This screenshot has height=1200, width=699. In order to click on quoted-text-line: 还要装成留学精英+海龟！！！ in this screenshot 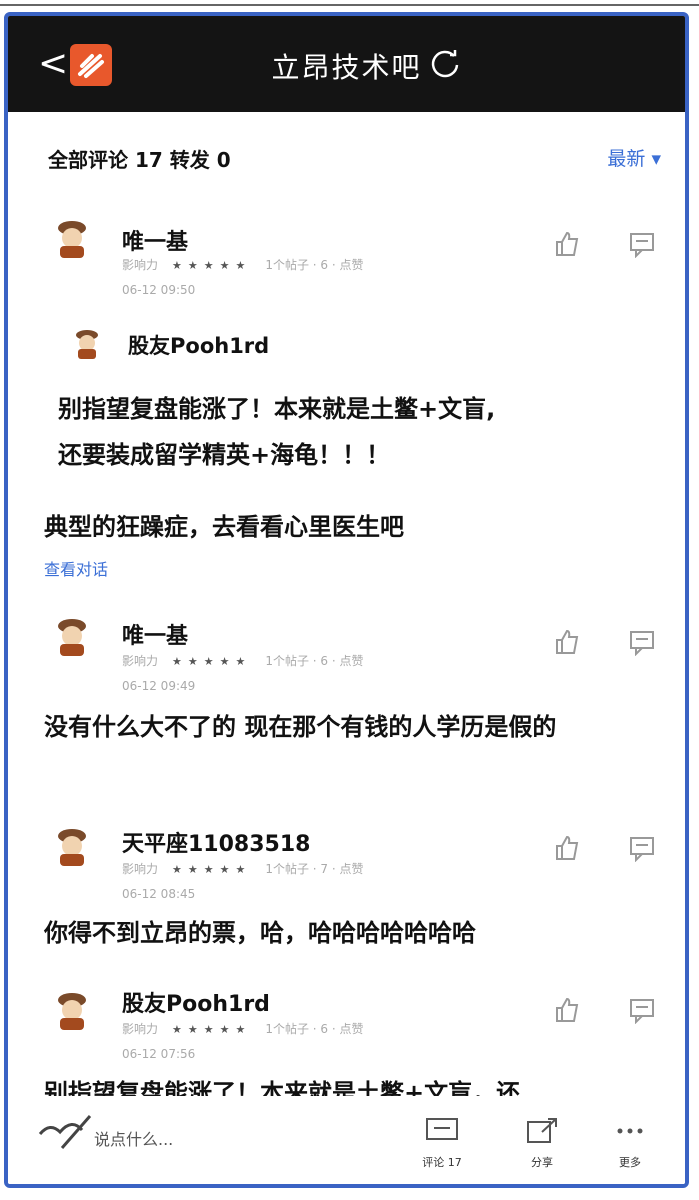, I will do `click(224, 455)`.